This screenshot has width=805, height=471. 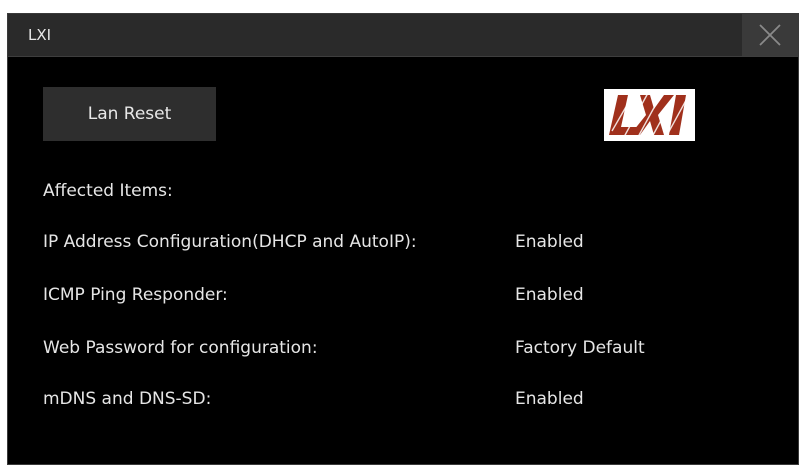 I want to click on dialog-title: LXI, so click(x=40, y=35).